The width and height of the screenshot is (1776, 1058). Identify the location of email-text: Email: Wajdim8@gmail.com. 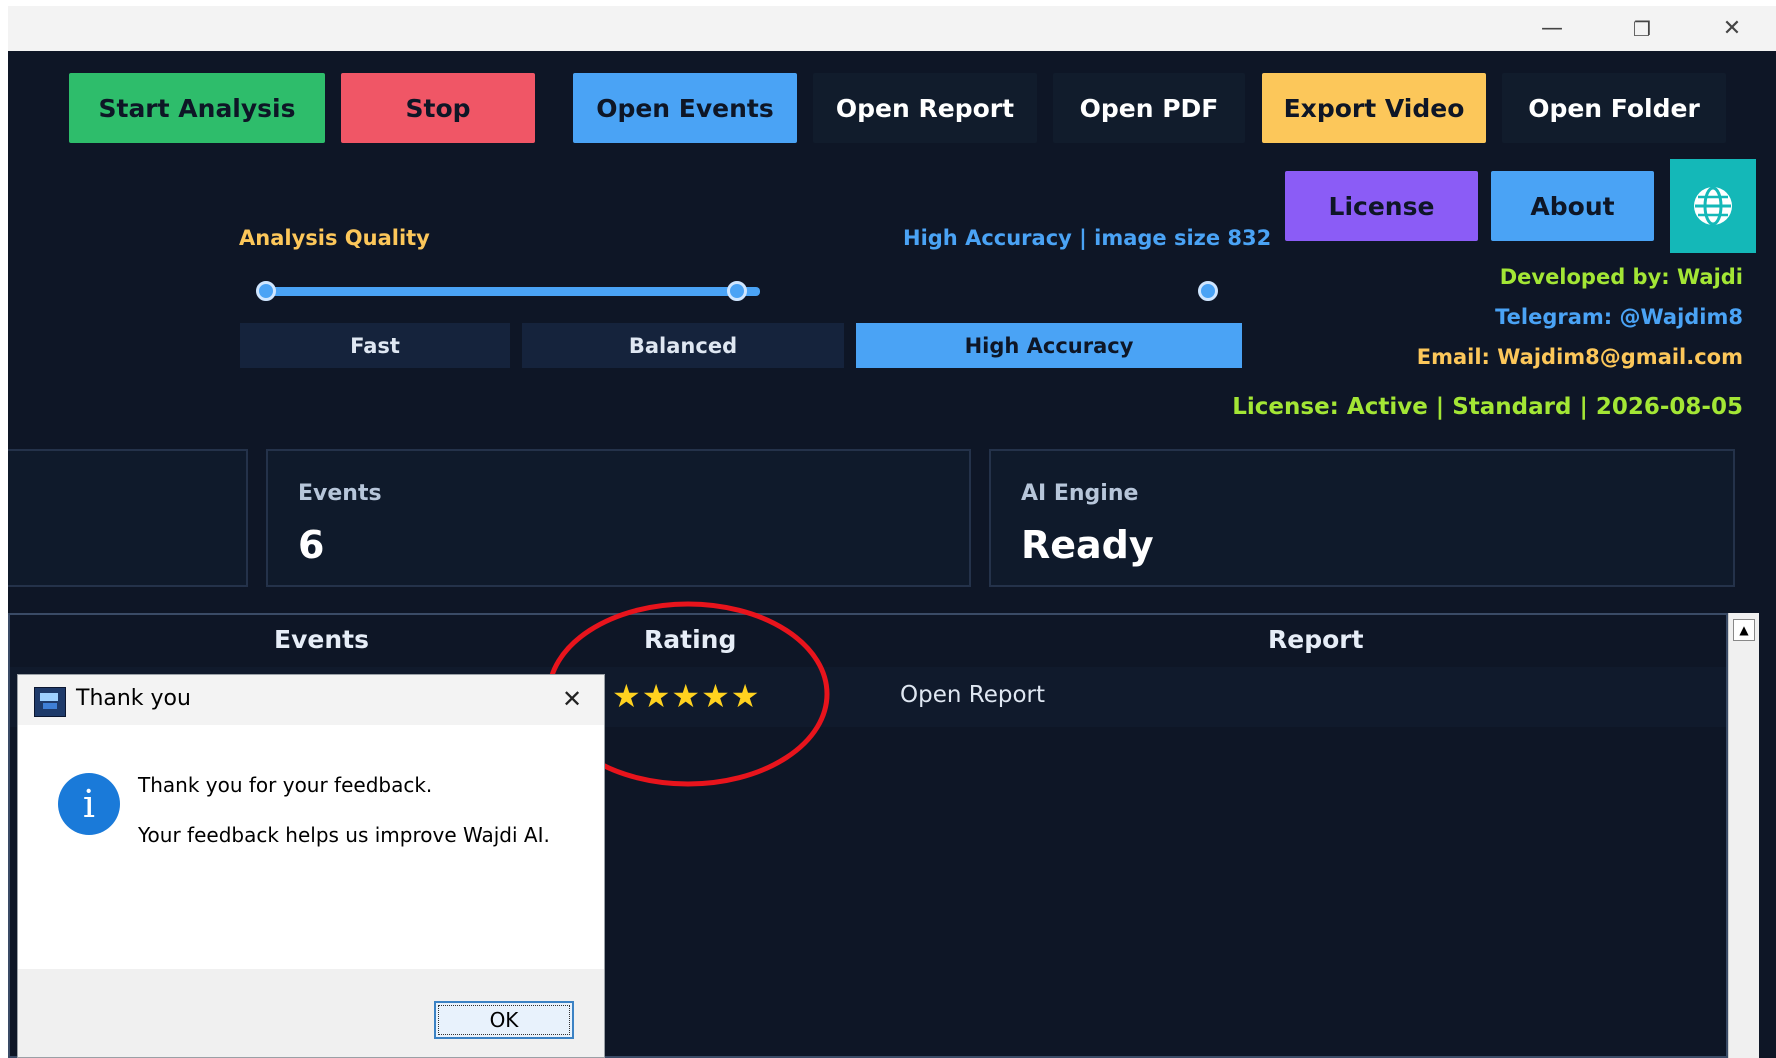
(1579, 357).